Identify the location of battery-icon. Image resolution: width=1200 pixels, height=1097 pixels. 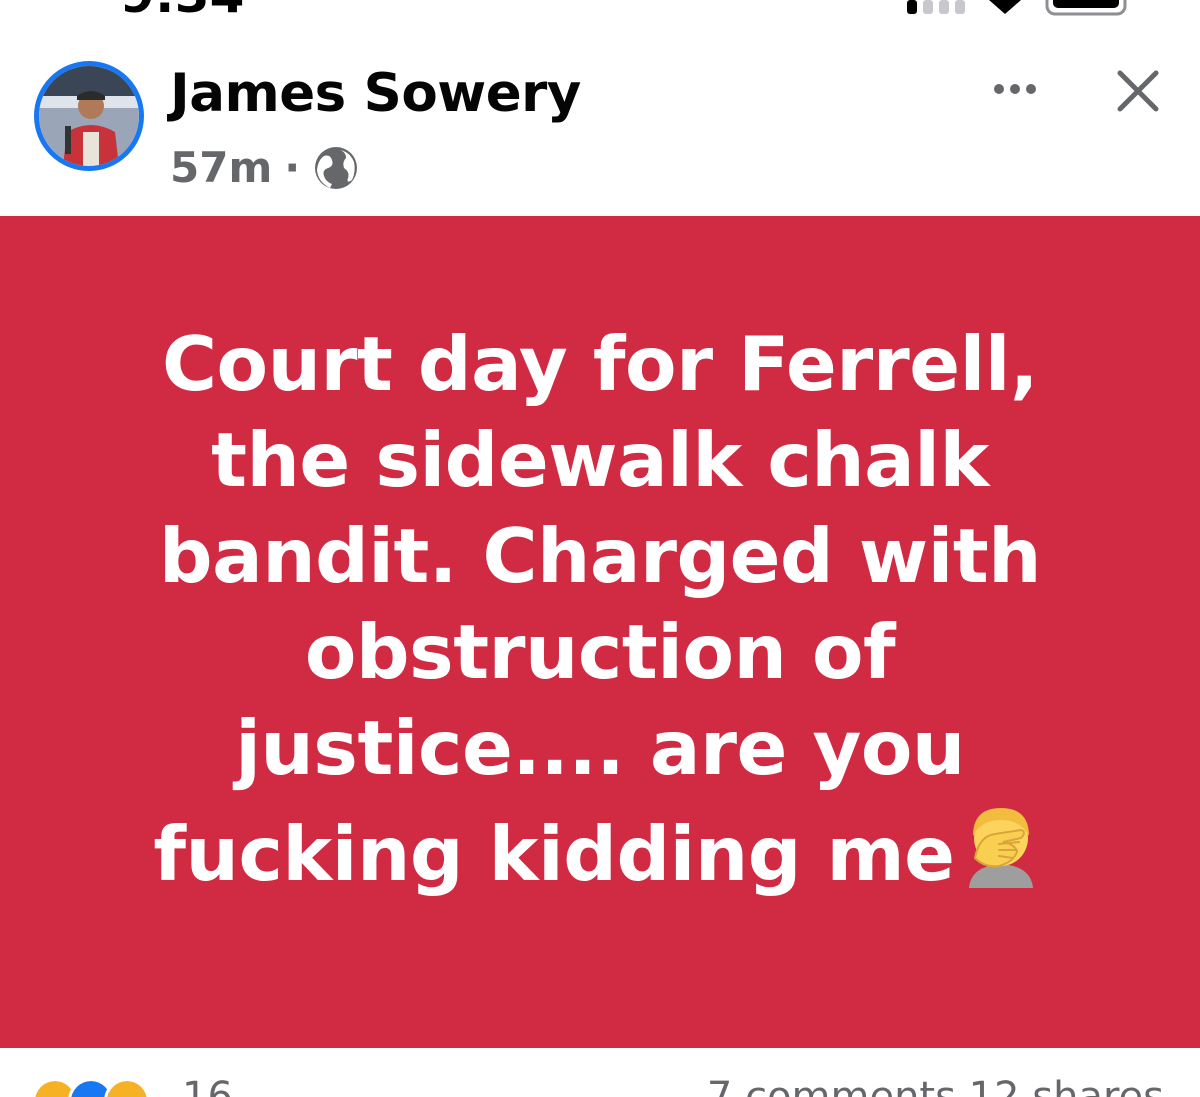
(1086, 8).